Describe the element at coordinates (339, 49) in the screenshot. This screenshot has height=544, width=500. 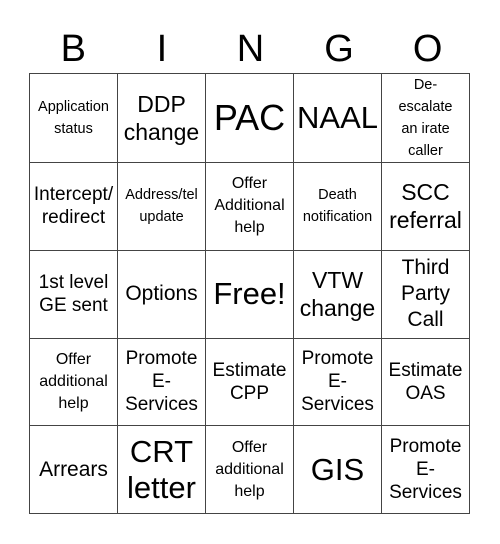
I see `header-letter-g: G` at that location.